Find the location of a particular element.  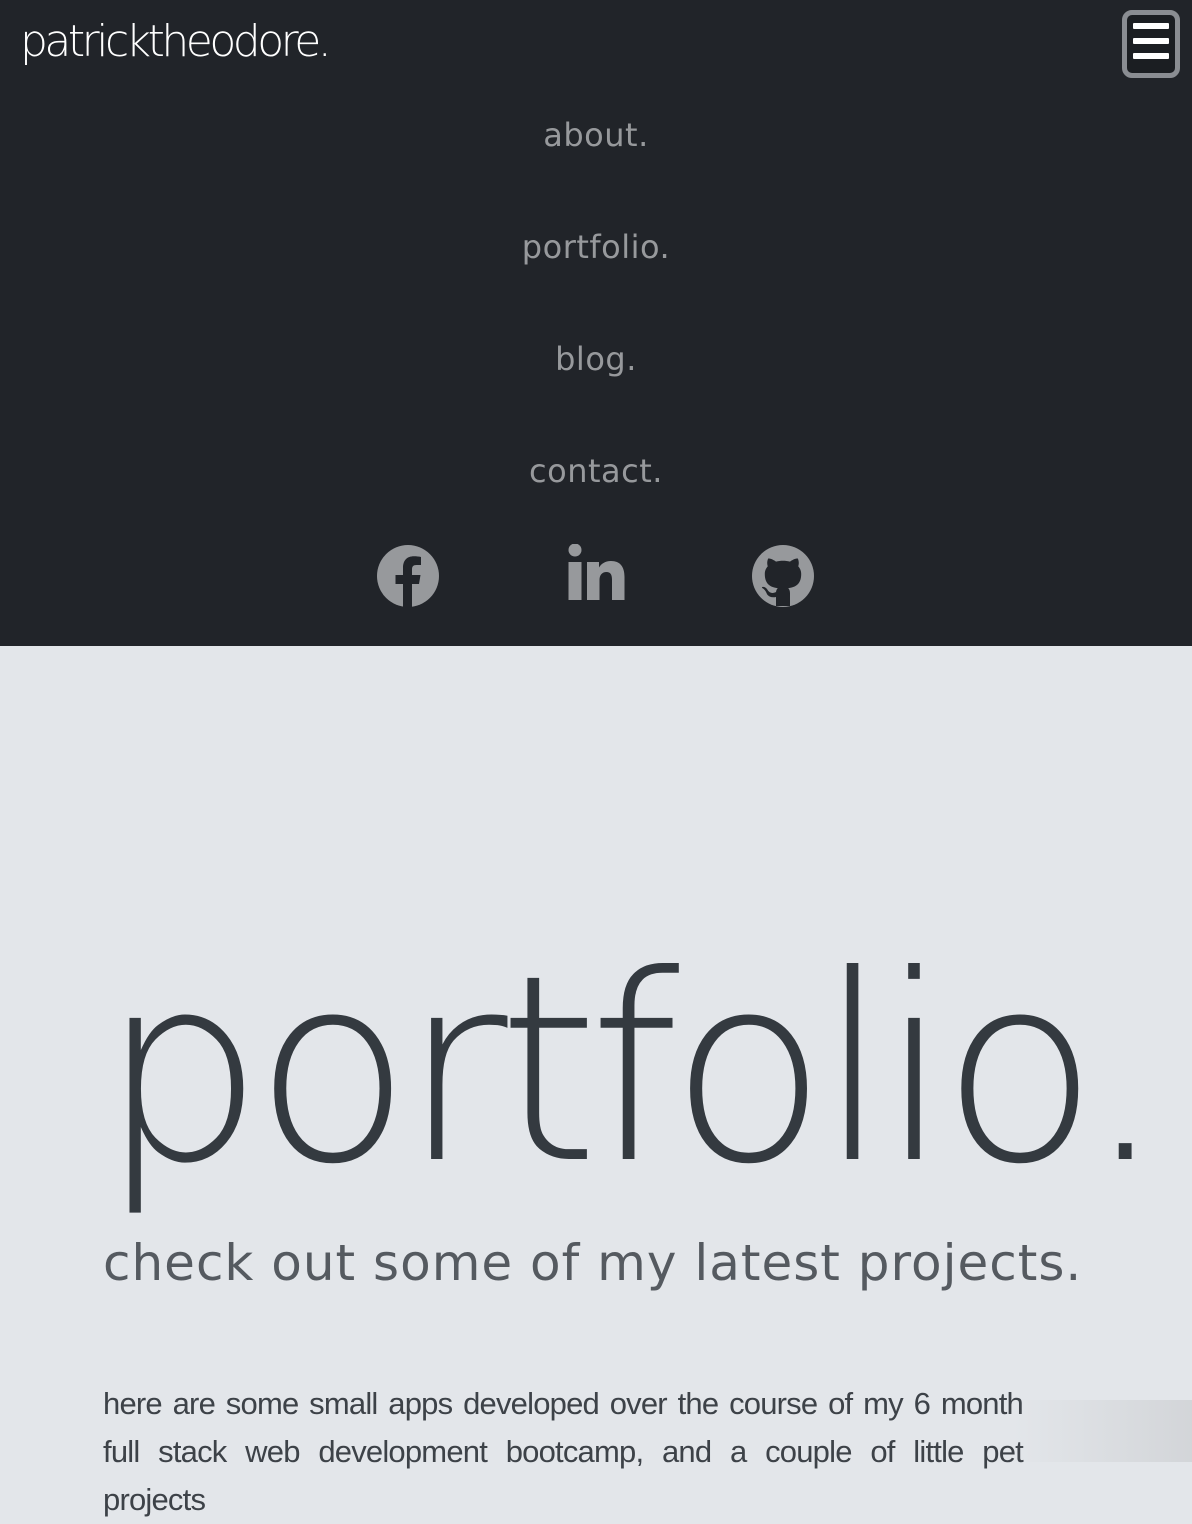

brand-logo: patricktheodore. is located at coordinates (176, 42).